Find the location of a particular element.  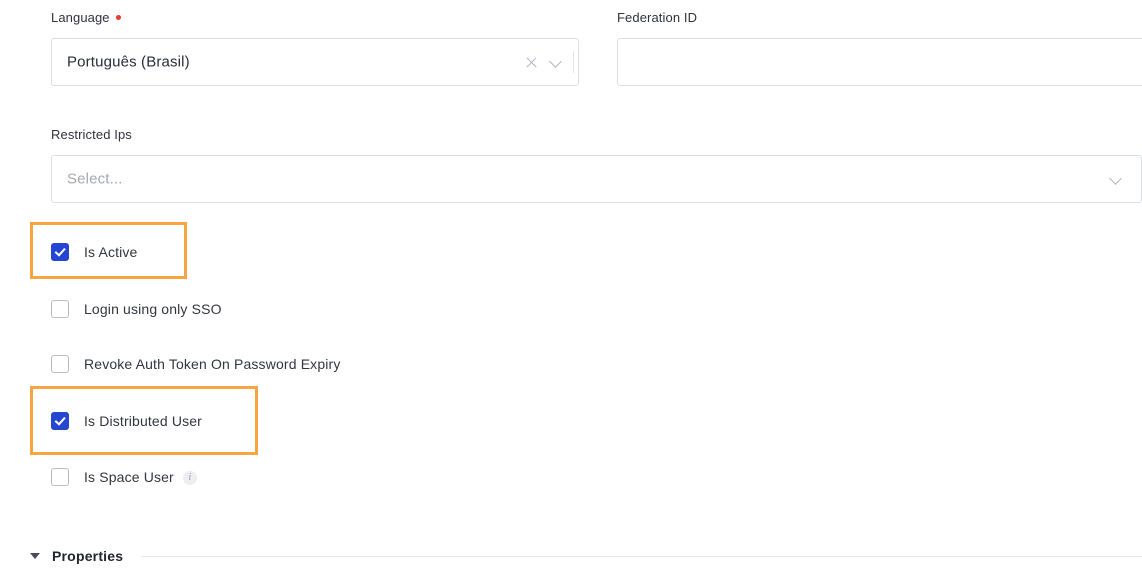

checkbox-is-space-user is located at coordinates (60, 477).